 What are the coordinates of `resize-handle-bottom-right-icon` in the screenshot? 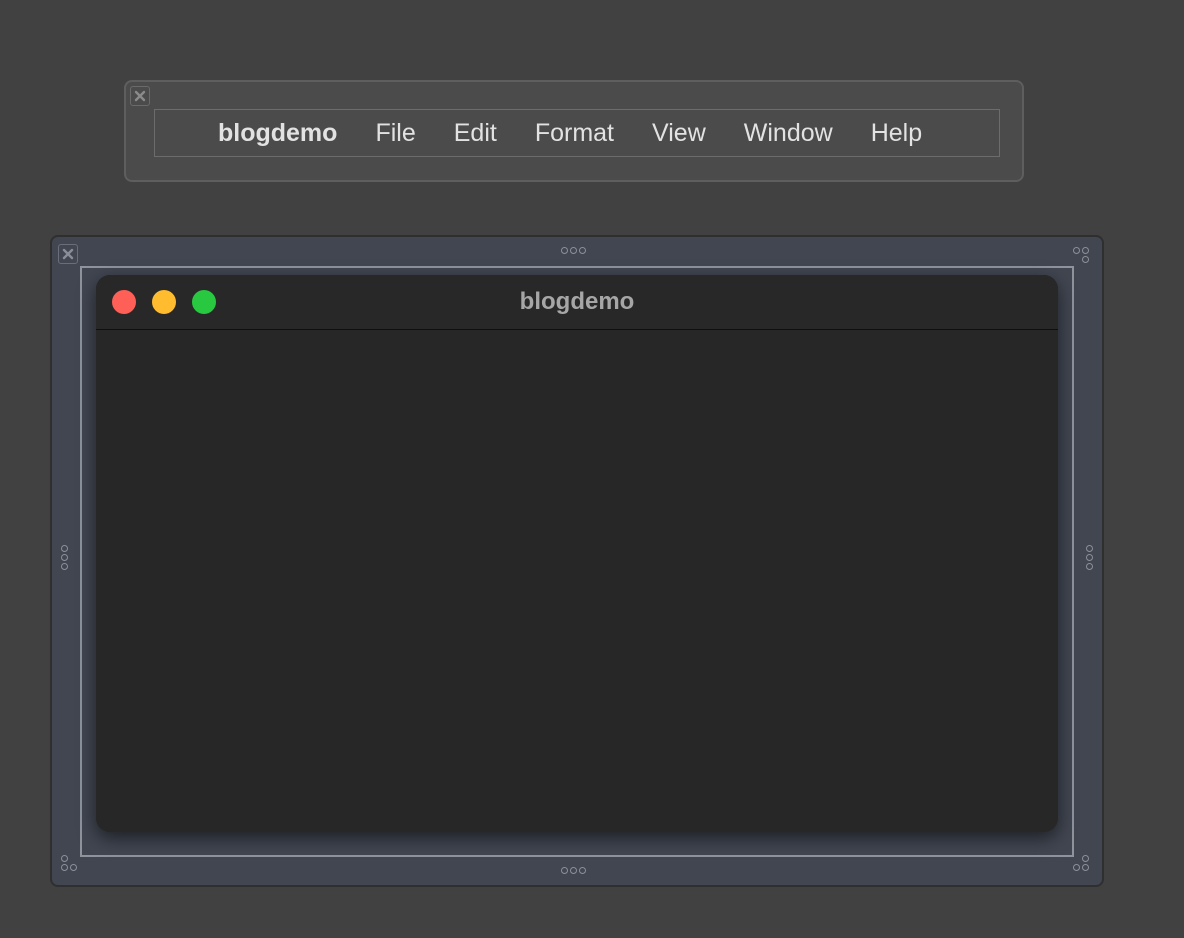 It's located at (1083, 865).